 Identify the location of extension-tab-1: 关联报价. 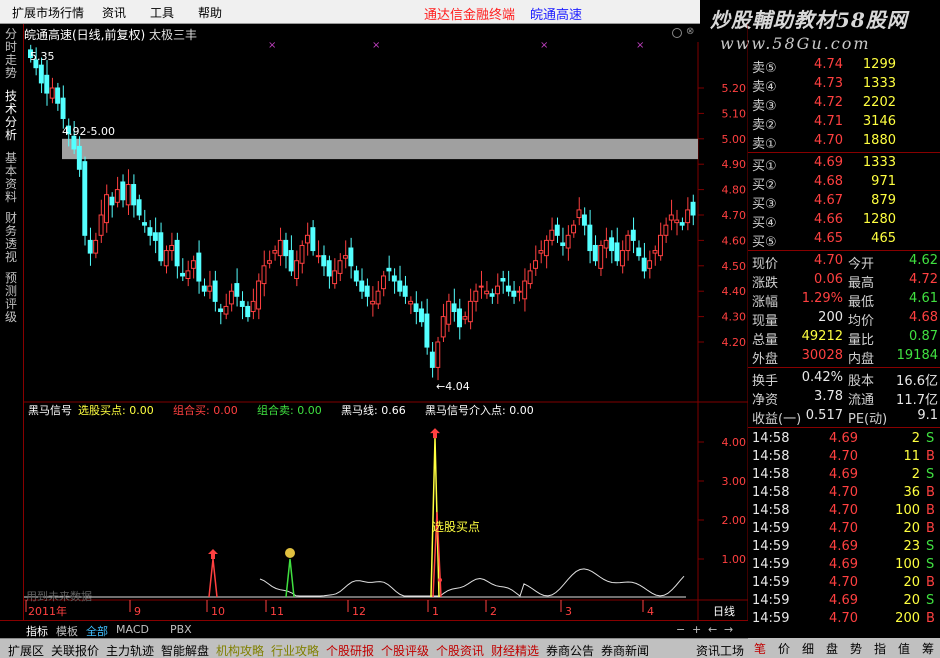
(75, 650).